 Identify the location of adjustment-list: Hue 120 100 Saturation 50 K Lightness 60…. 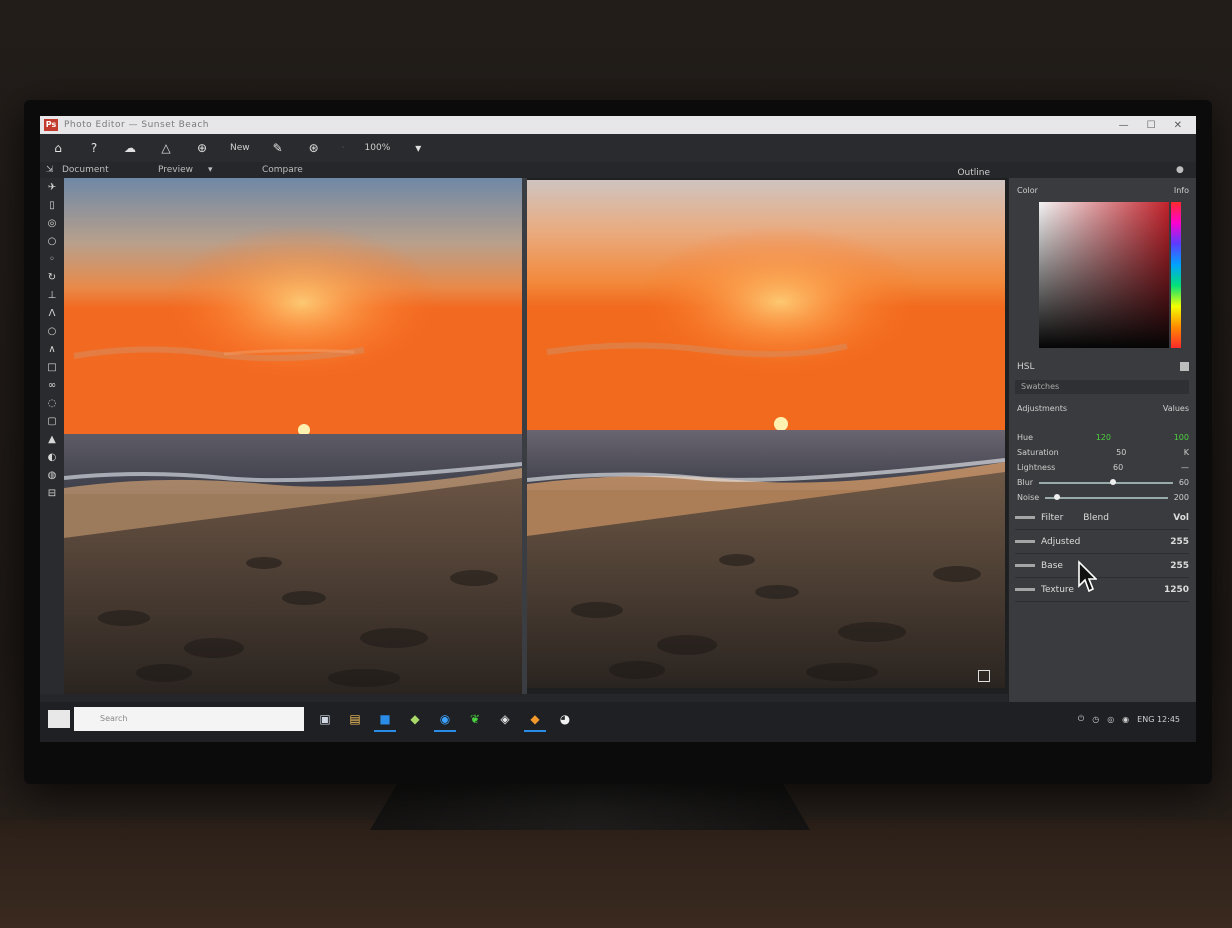
(1103, 467).